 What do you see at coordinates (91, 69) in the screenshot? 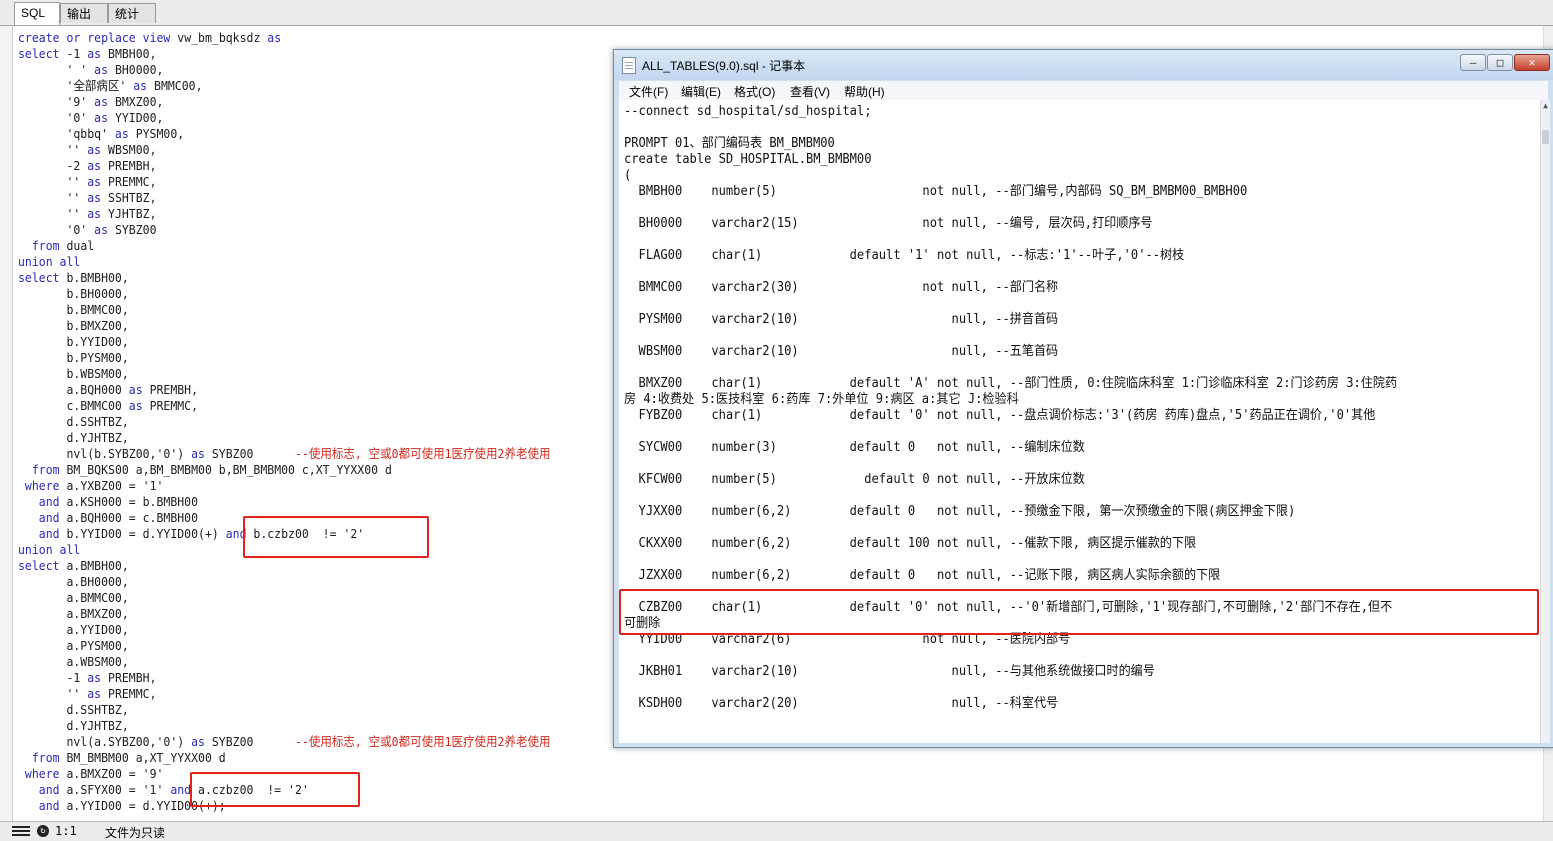
I see `sql-line: ' ' as BH0000,` at bounding box center [91, 69].